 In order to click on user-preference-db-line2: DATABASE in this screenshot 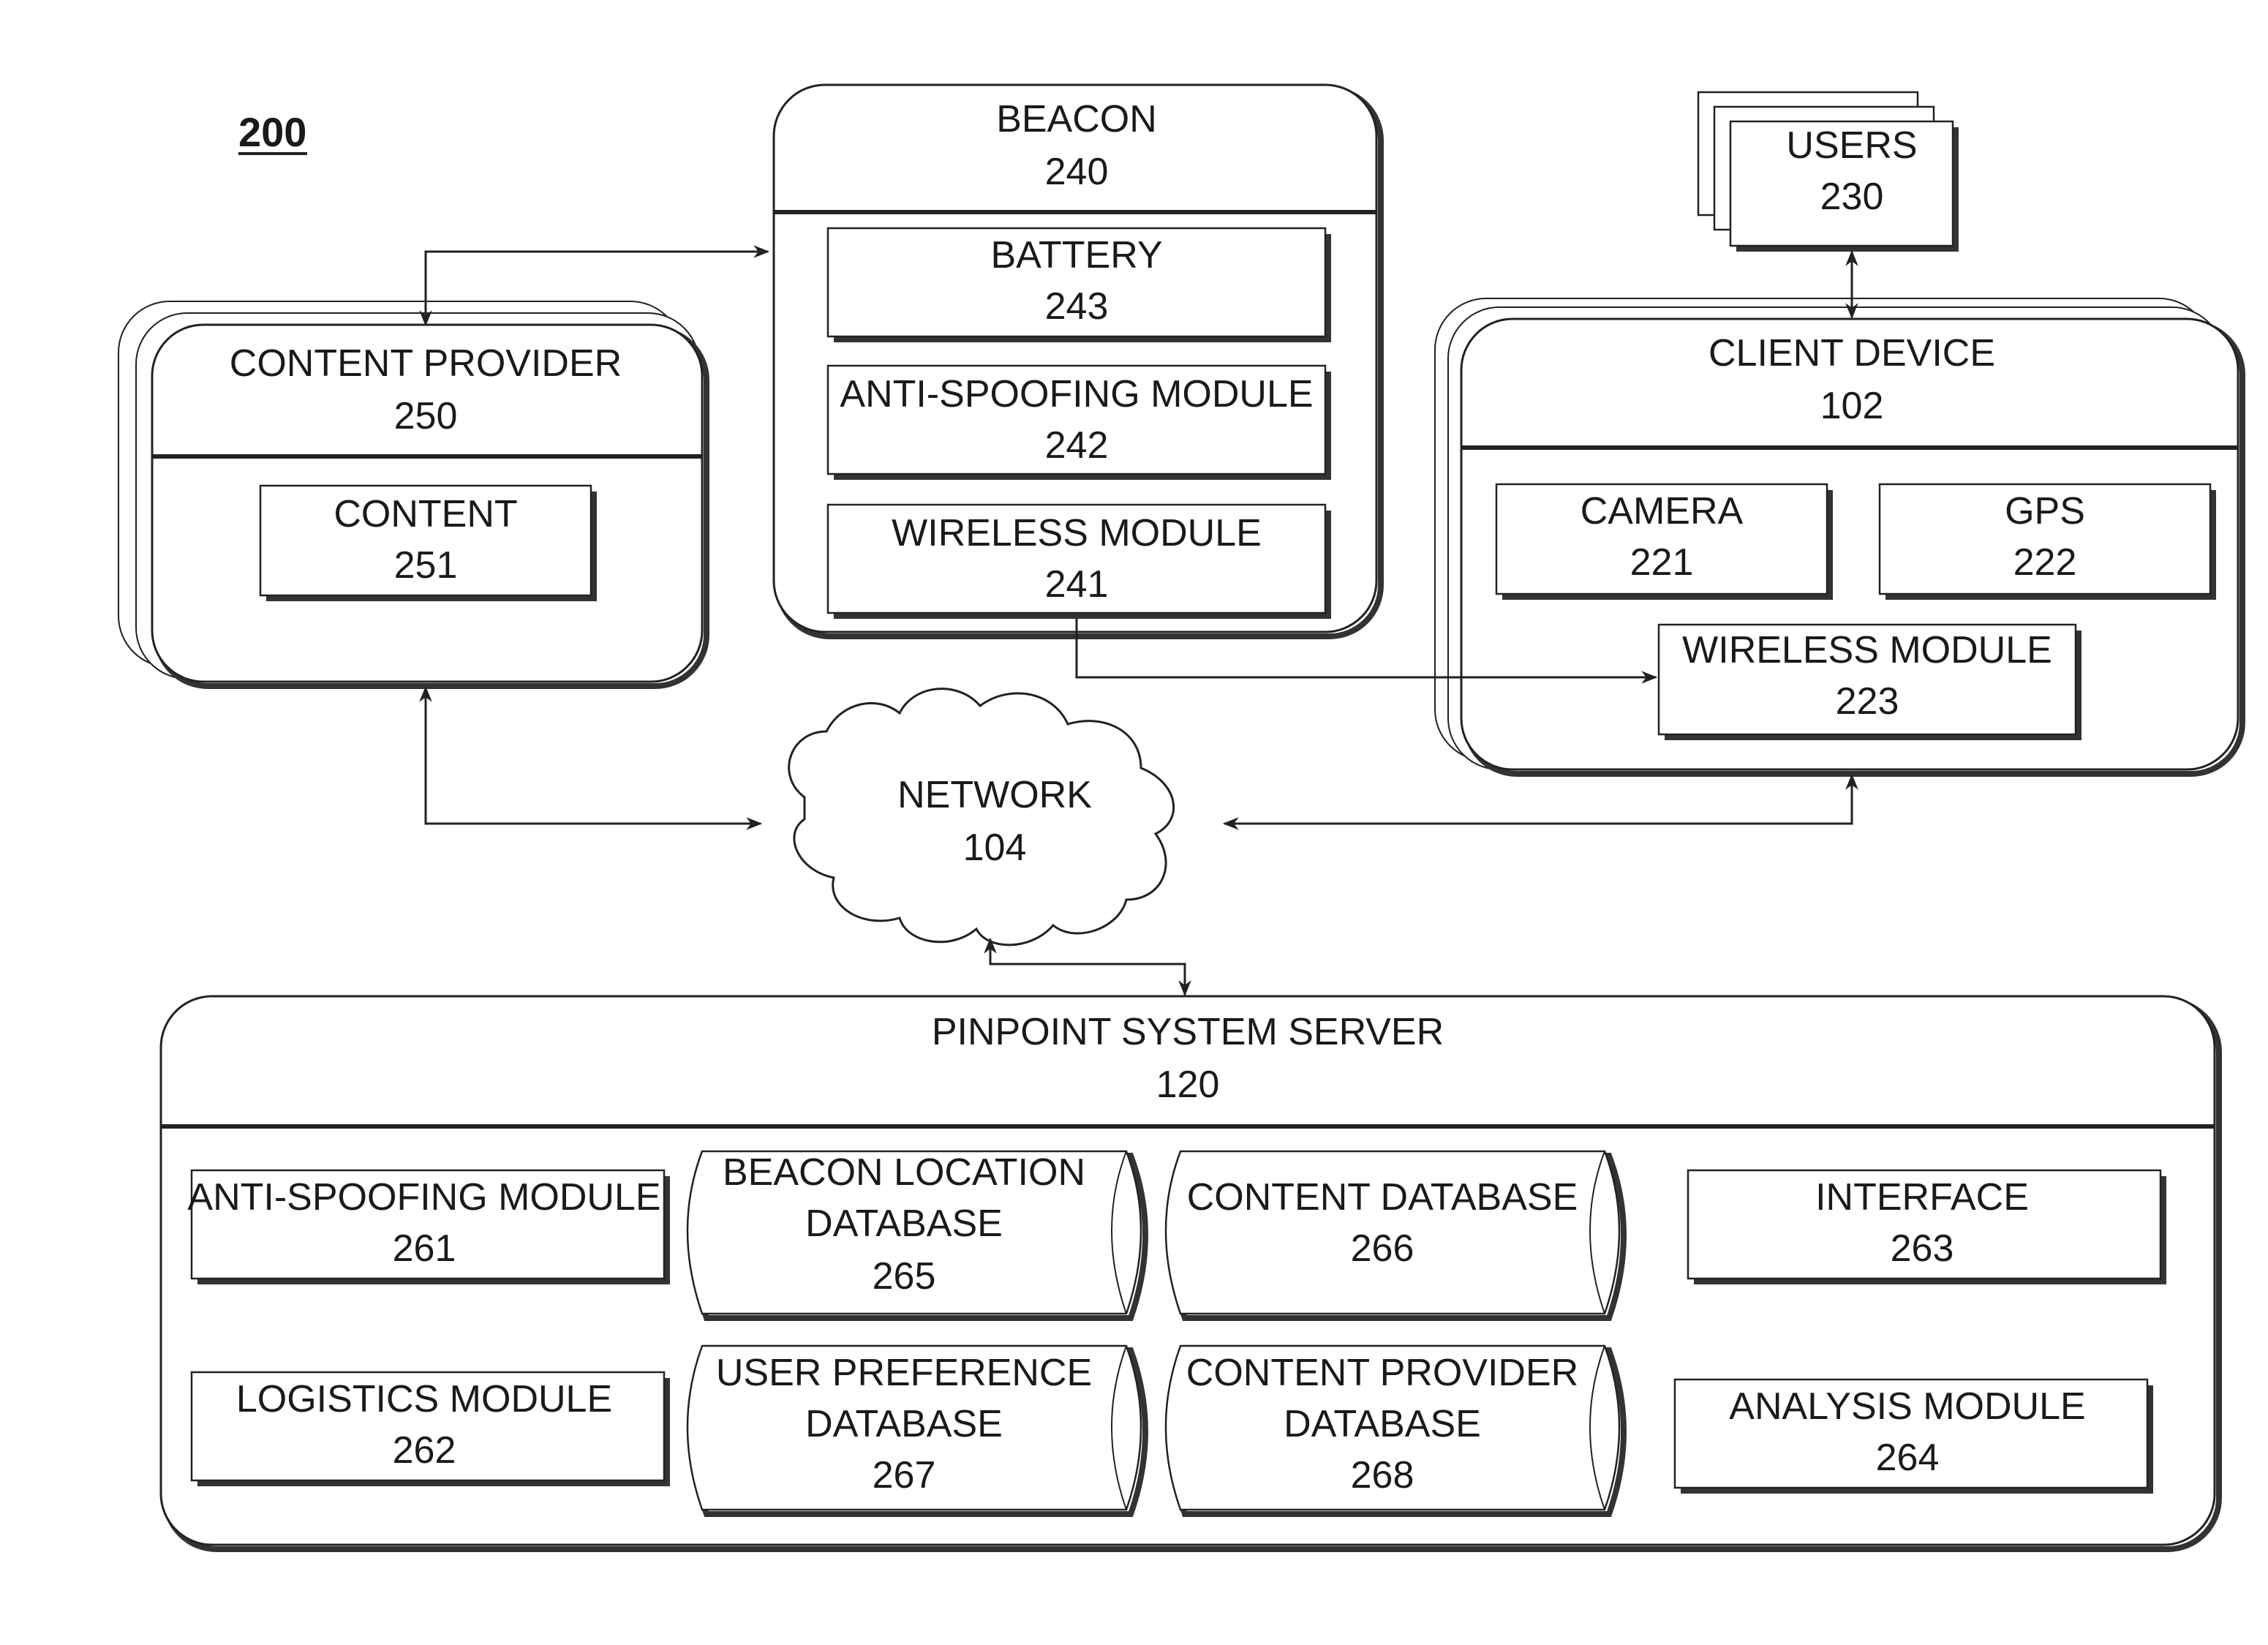, I will do `click(904, 1424)`.